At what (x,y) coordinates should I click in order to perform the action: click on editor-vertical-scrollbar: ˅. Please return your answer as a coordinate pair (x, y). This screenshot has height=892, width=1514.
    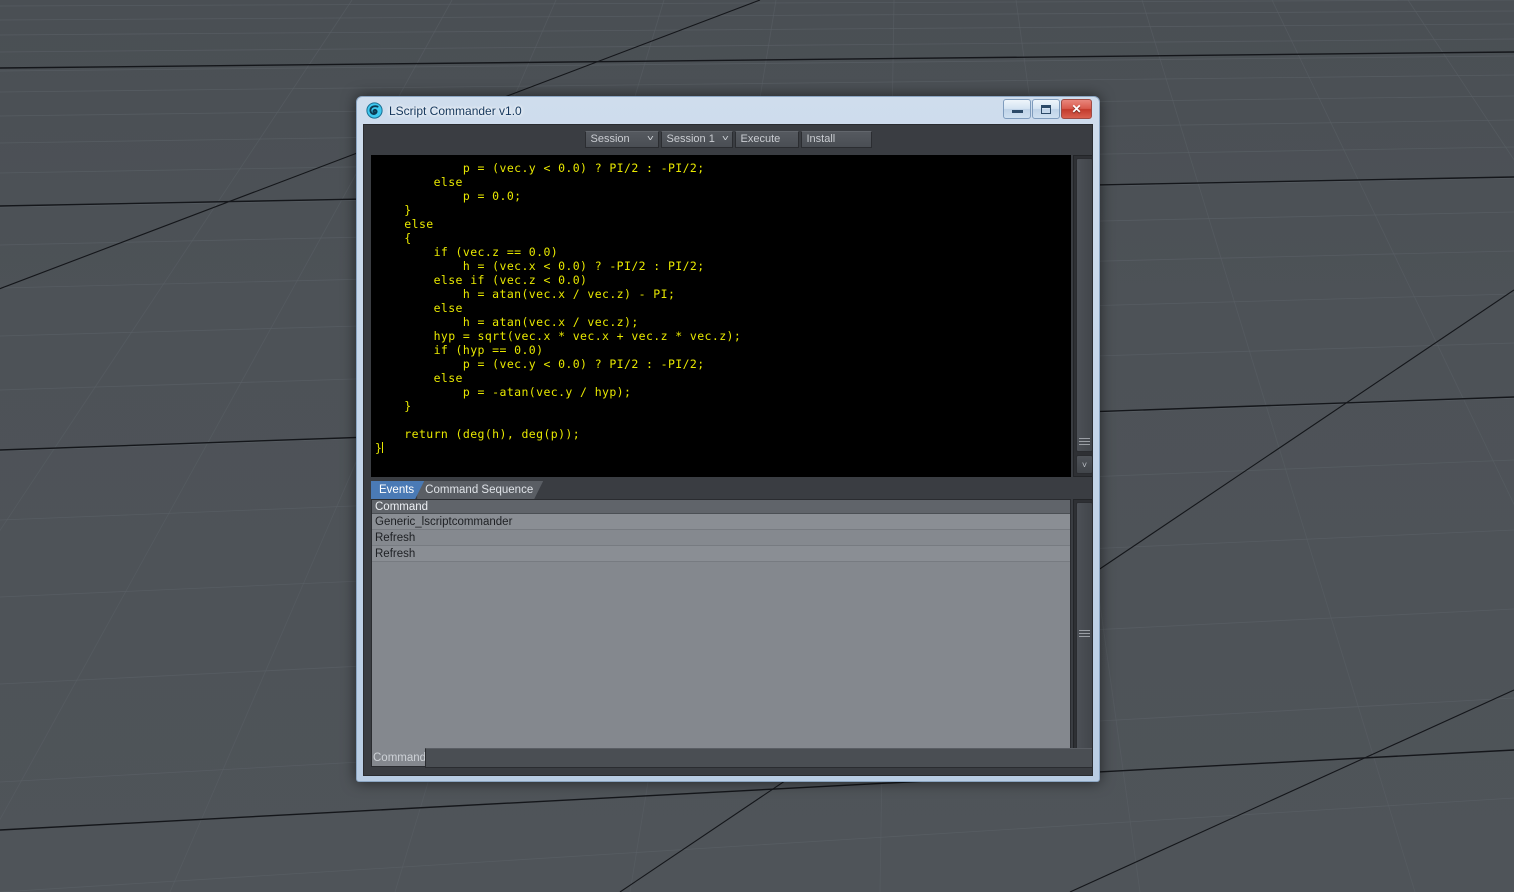
    Looking at the image, I should click on (1082, 316).